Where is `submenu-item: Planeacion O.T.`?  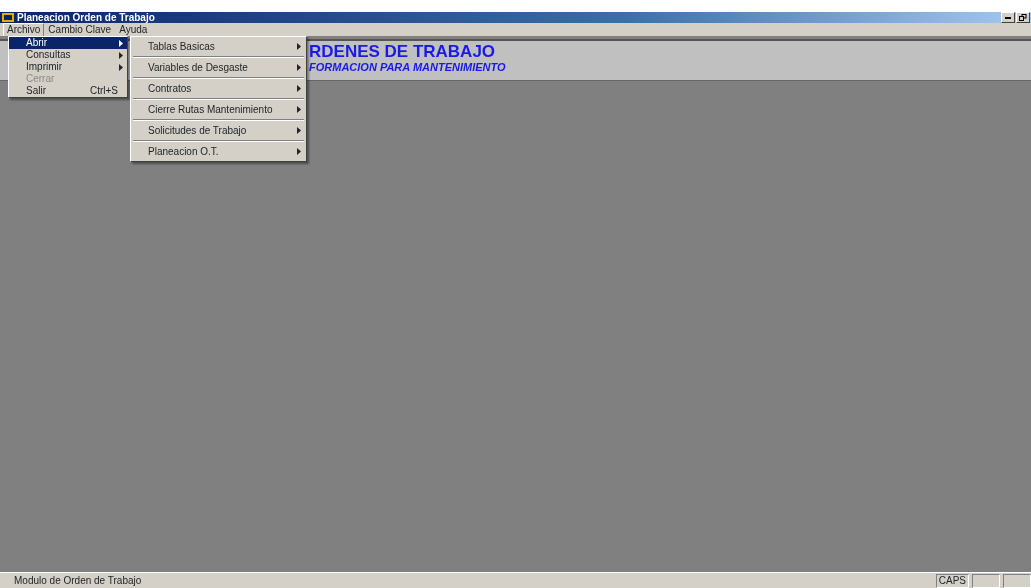 submenu-item: Planeacion O.T. is located at coordinates (218, 151).